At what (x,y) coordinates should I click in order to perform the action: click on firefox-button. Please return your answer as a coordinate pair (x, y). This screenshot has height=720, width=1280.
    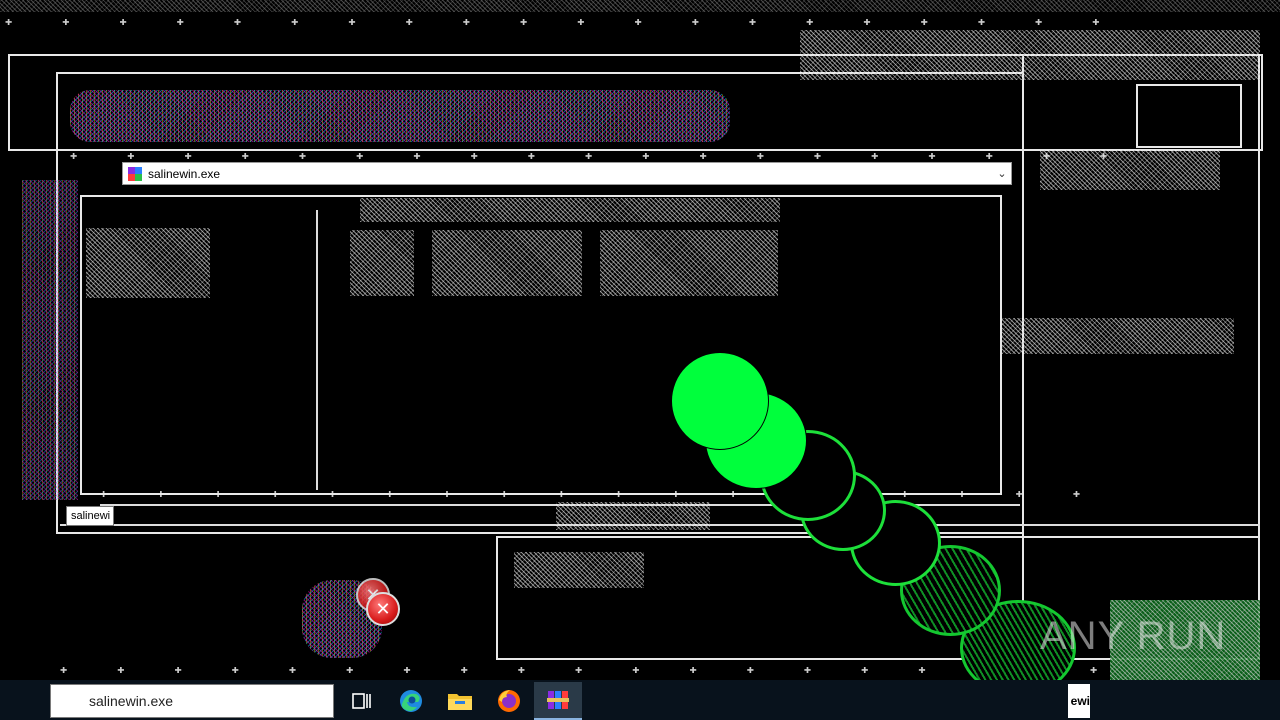
    Looking at the image, I should click on (509, 701).